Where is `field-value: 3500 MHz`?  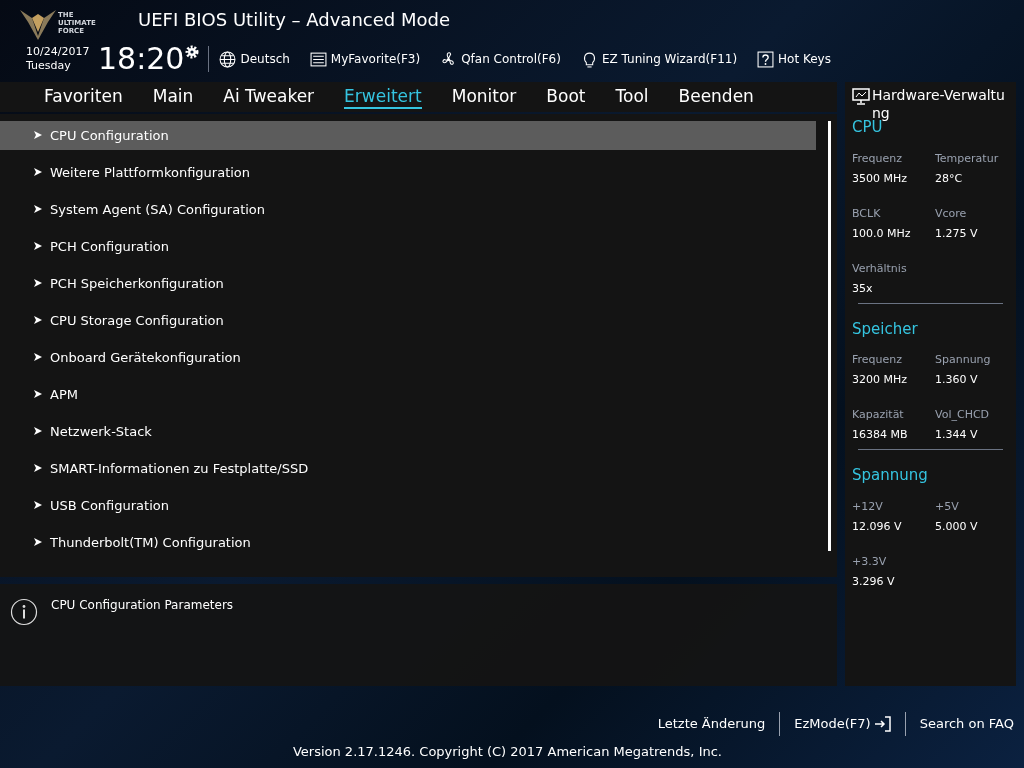 field-value: 3500 MHz is located at coordinates (880, 178).